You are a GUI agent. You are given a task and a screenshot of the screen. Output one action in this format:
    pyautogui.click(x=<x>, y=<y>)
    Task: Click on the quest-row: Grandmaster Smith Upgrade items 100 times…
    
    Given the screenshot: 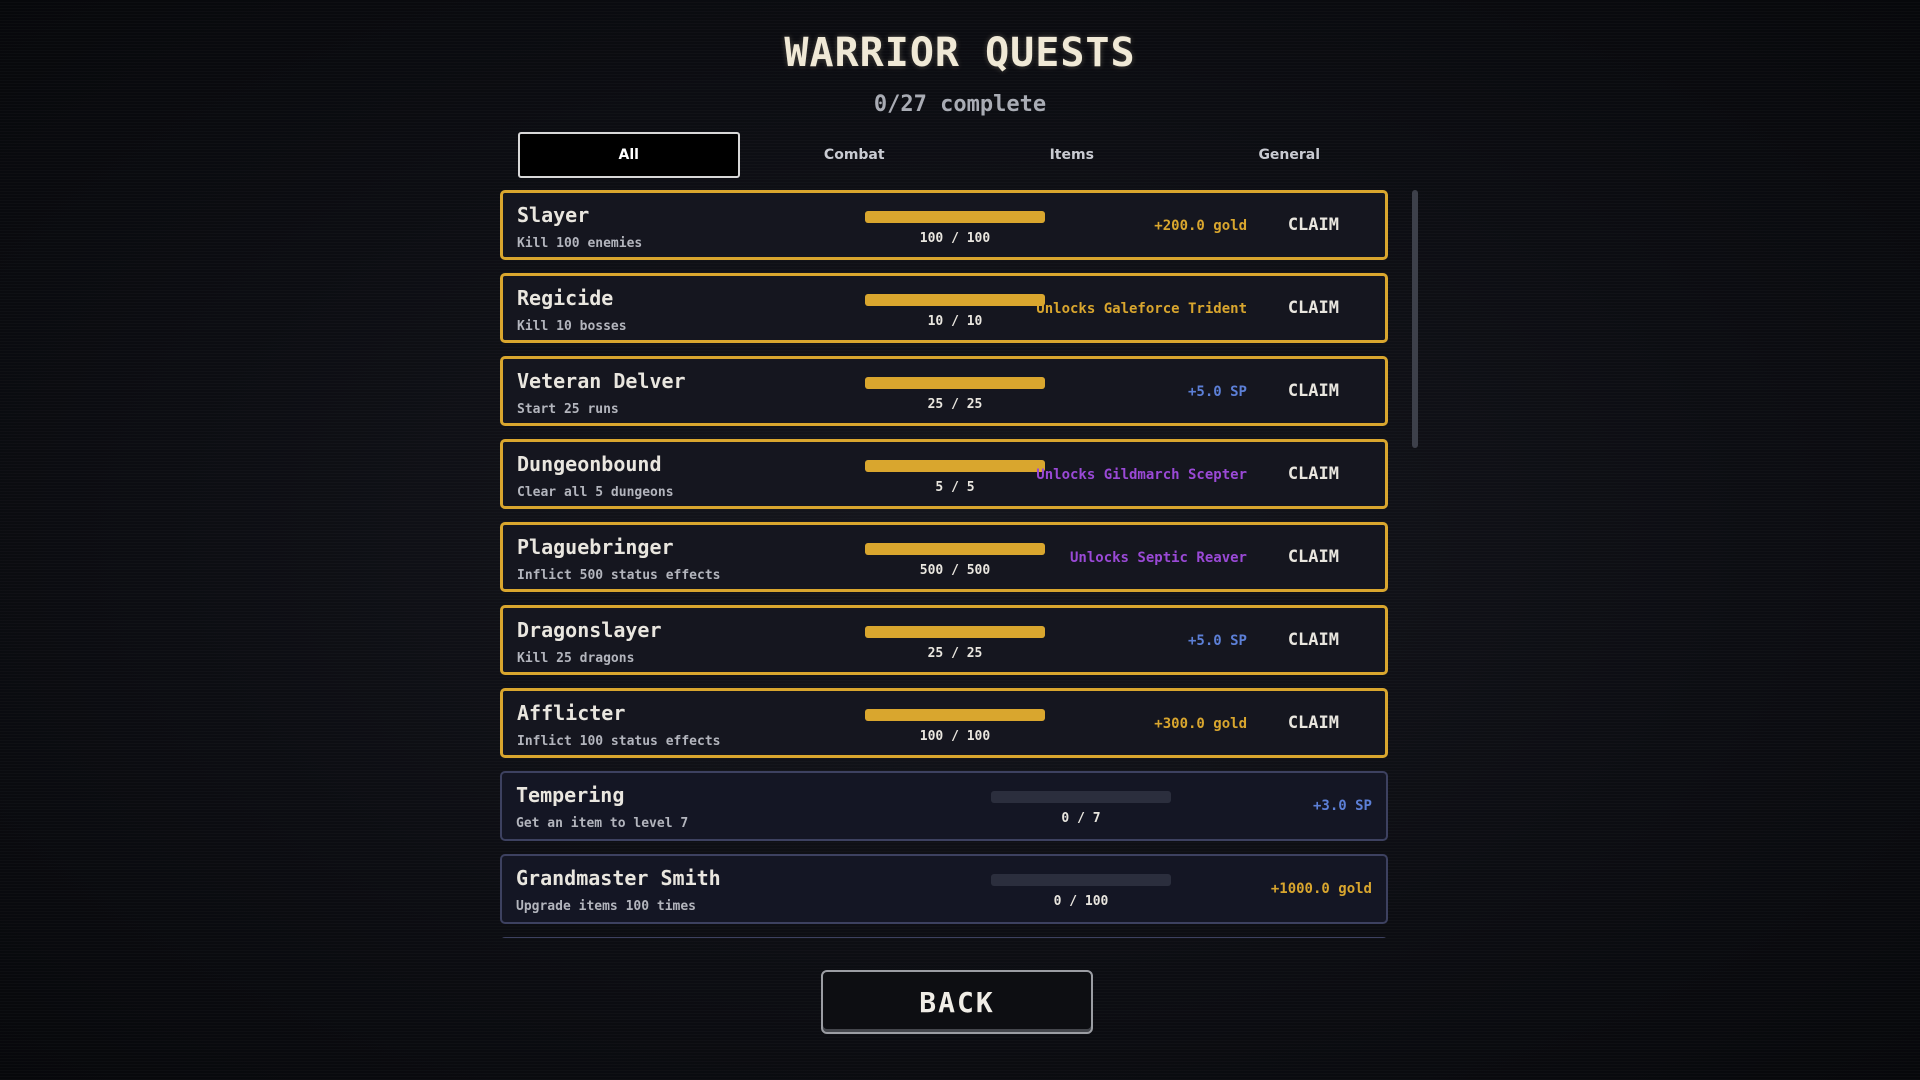 What is the action you would take?
    pyautogui.click(x=944, y=889)
    